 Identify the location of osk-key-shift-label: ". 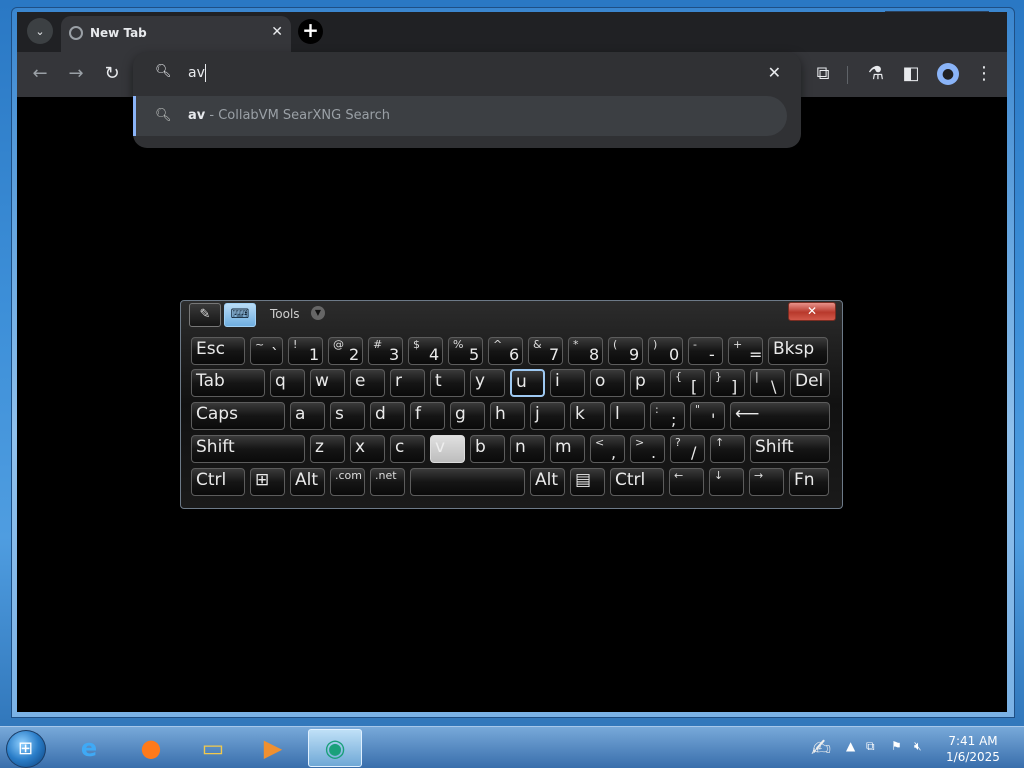
(698, 409).